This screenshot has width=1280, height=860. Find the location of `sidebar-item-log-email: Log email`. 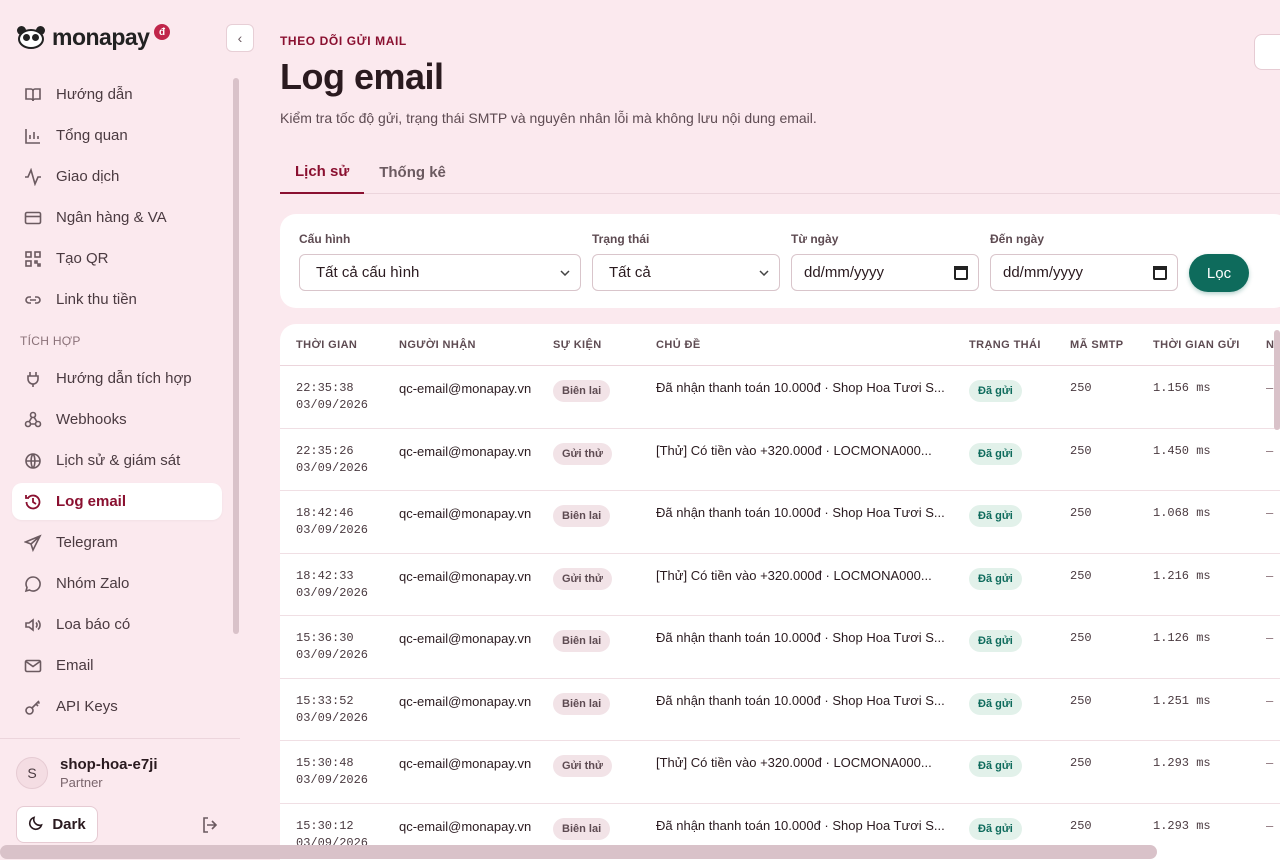

sidebar-item-log-email: Log email is located at coordinates (117, 501).